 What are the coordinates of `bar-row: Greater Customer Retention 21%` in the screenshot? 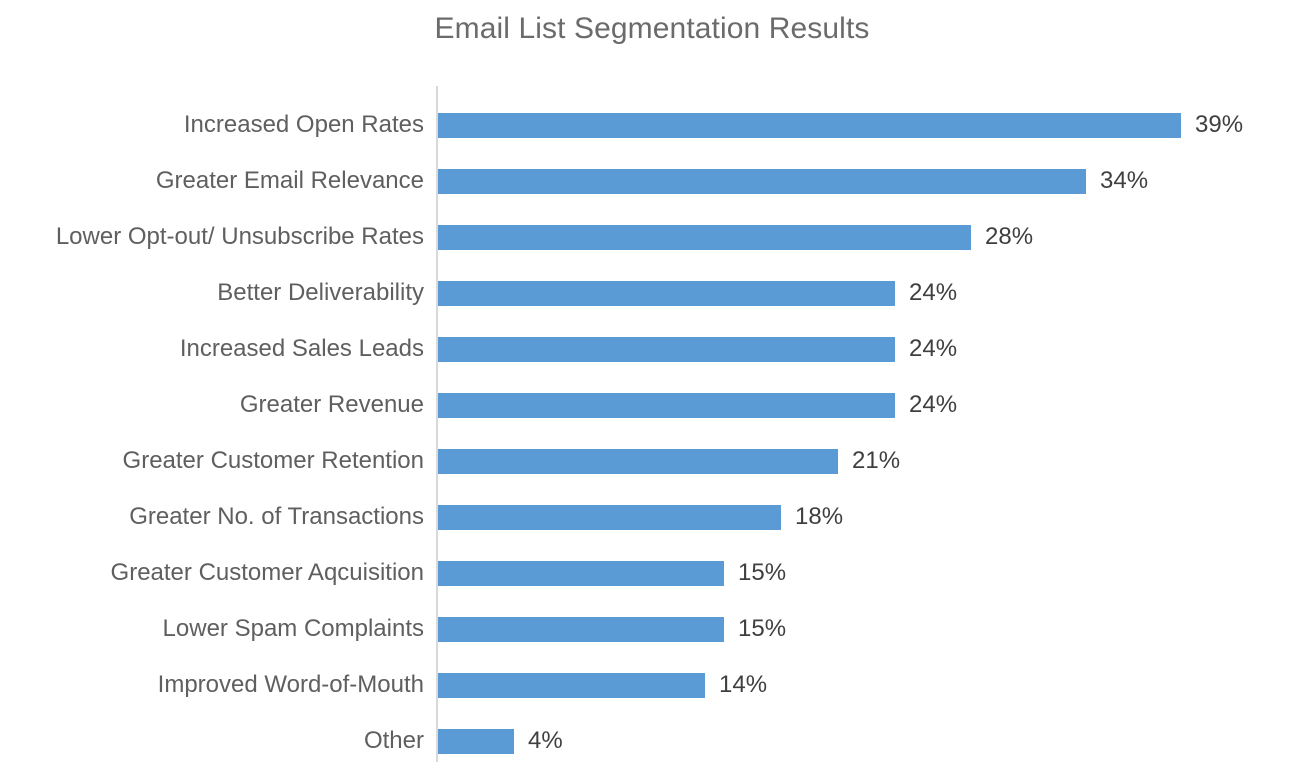 It's located at (652, 461).